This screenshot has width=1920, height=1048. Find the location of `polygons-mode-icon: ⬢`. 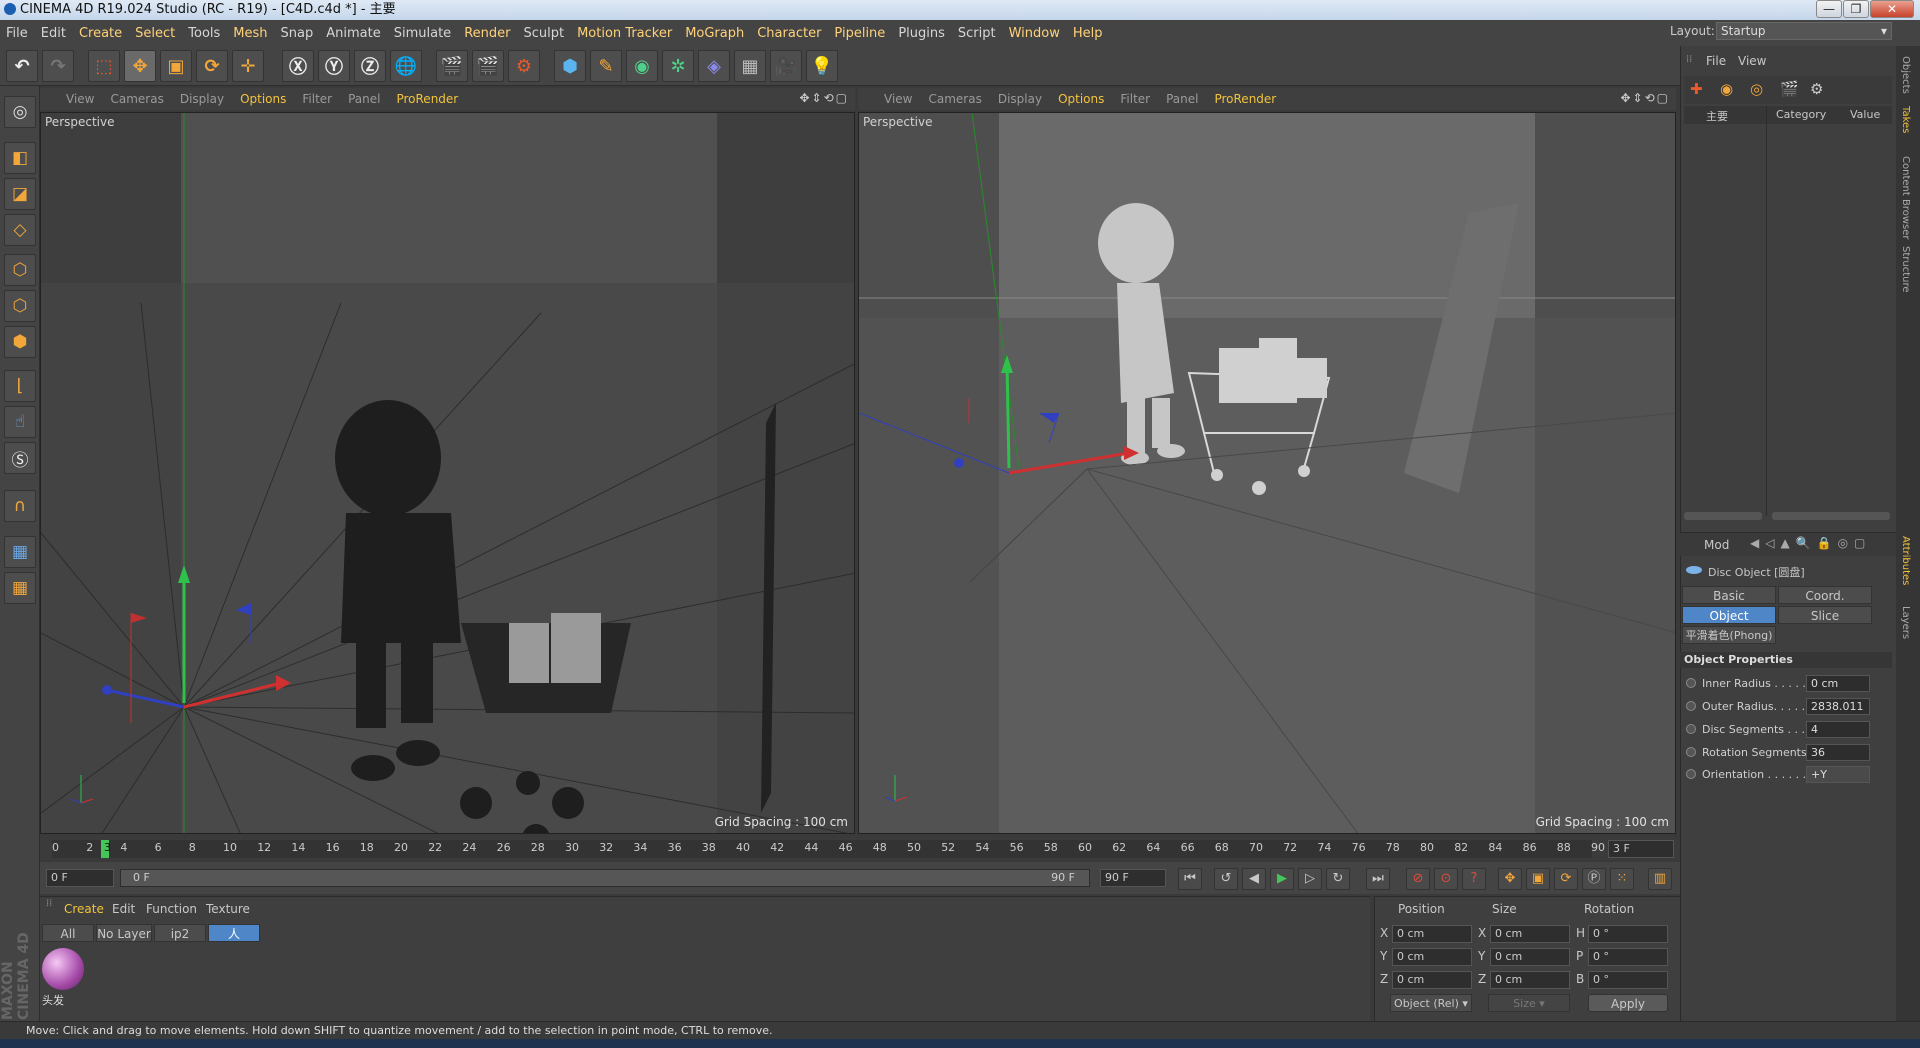

polygons-mode-icon: ⬢ is located at coordinates (20, 342).